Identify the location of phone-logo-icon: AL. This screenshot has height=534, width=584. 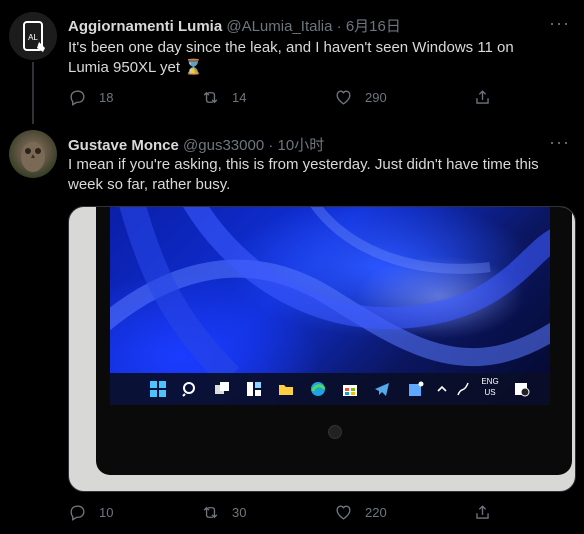
(33, 36).